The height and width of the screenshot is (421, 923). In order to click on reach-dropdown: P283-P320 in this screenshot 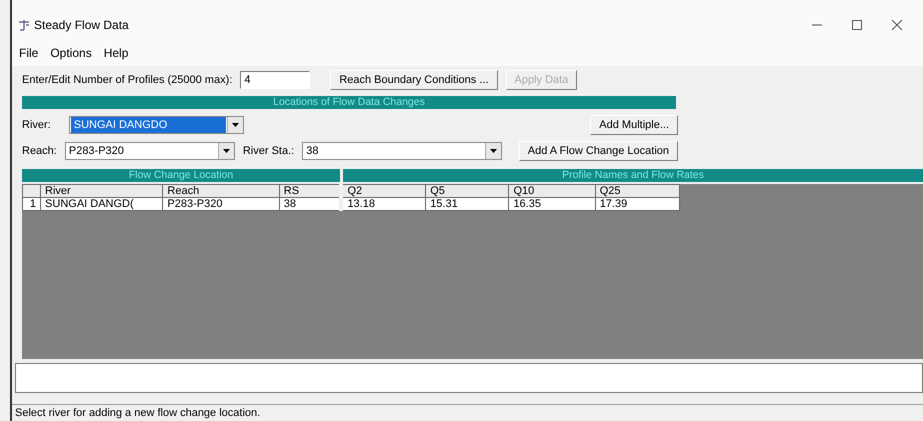, I will do `click(149, 151)`.